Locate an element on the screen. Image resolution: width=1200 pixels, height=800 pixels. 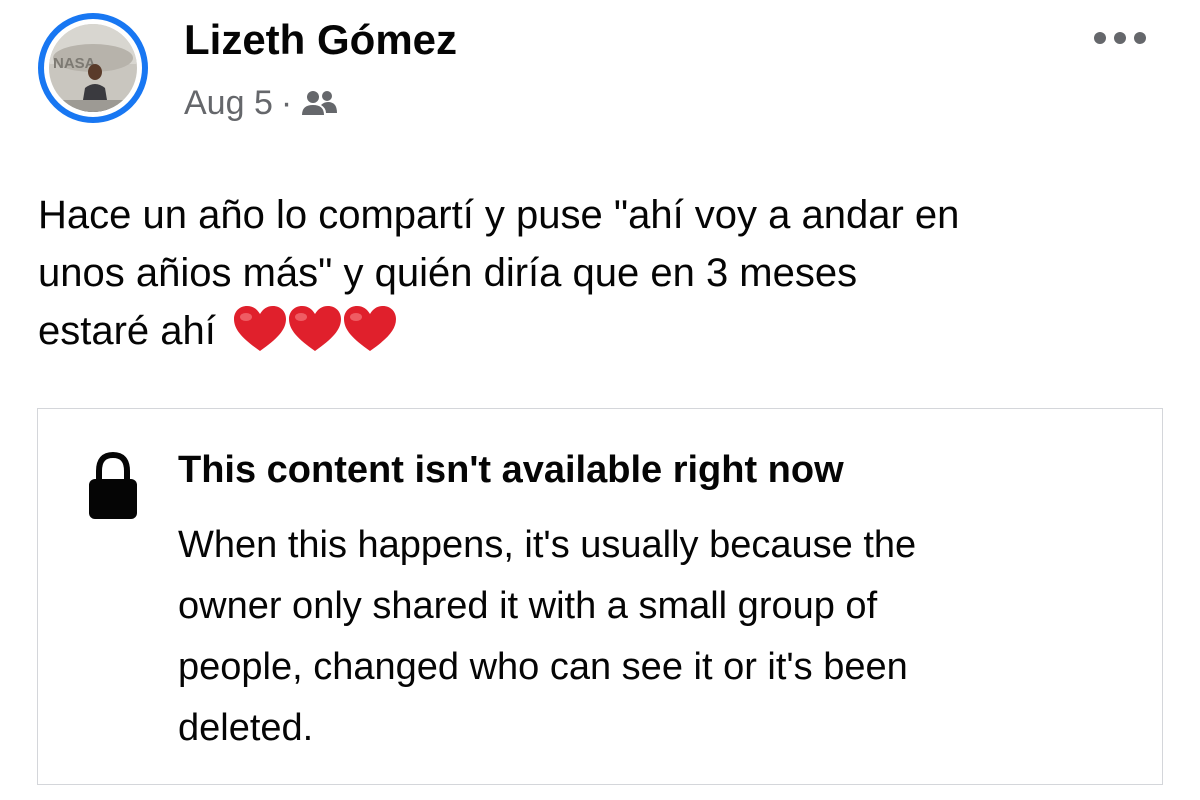
lock-icon is located at coordinates (113, 485).